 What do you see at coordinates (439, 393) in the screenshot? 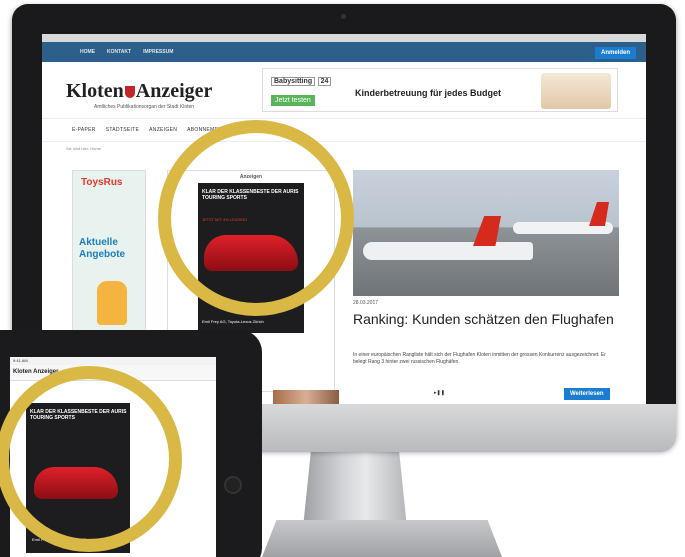
I see `slider-pager: ▸❚❚` at bounding box center [439, 393].